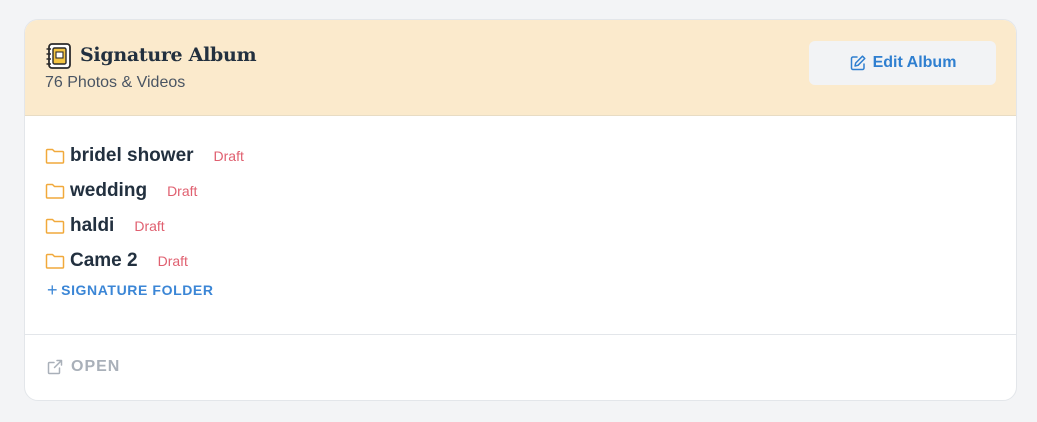  I want to click on edit-album-button: Edit Album, so click(902, 63).